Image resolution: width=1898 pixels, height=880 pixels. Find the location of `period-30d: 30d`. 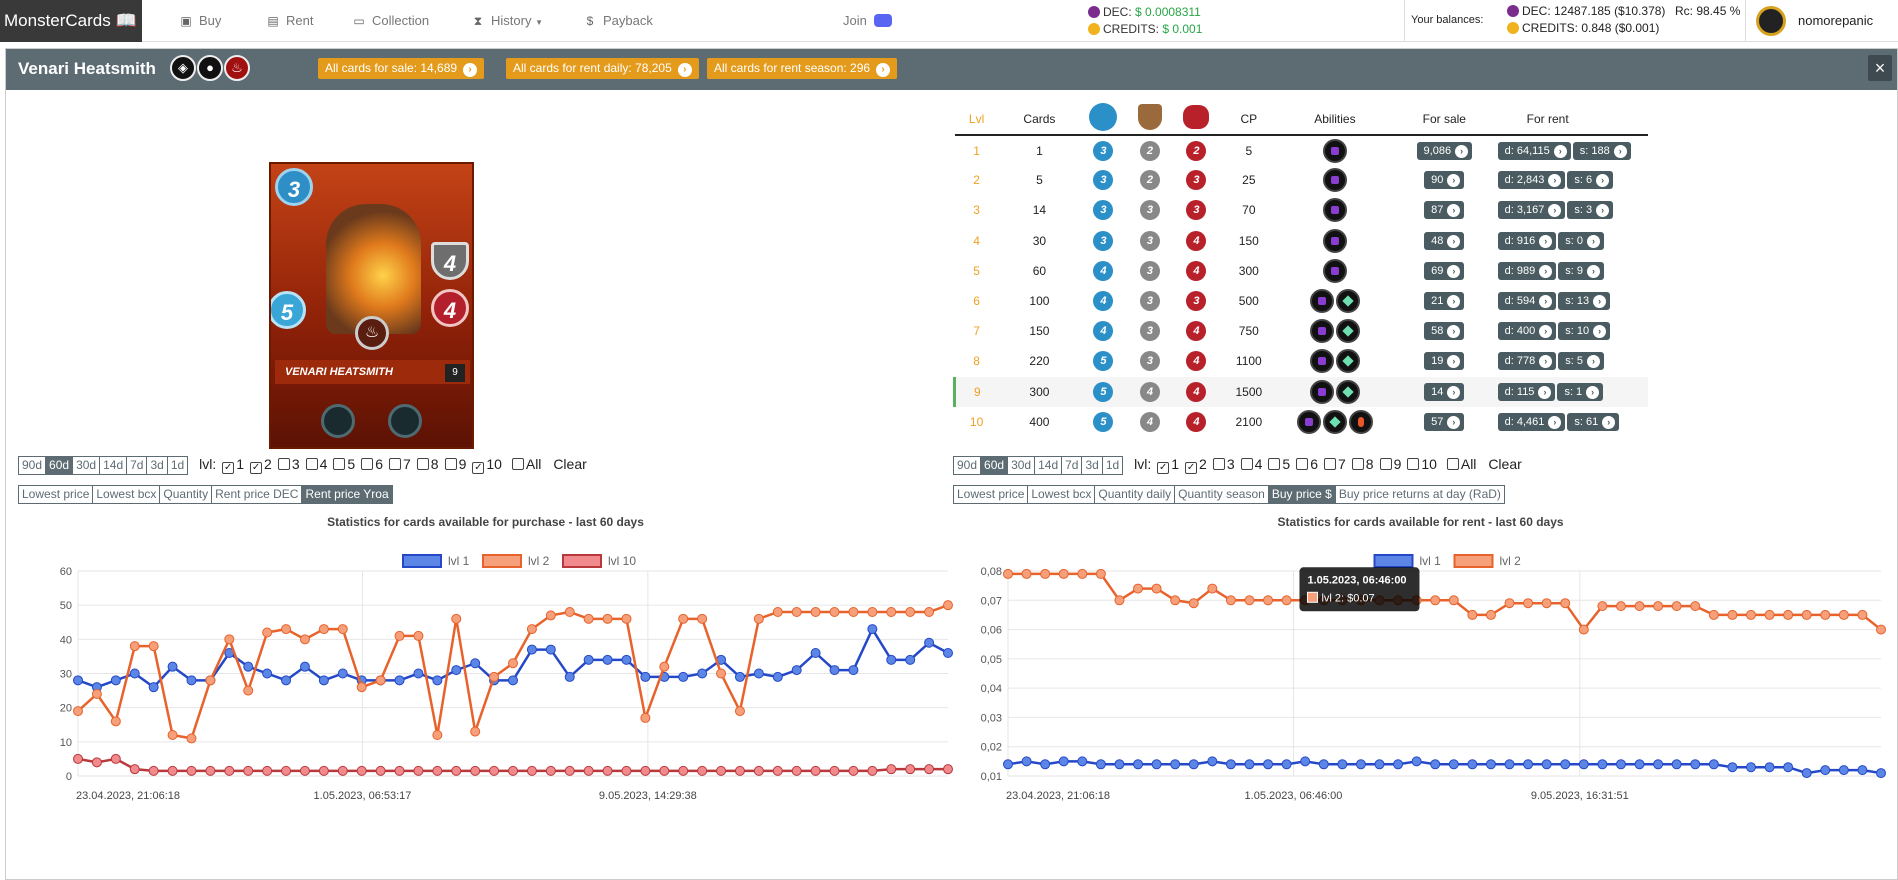

period-30d: 30d is located at coordinates (86, 465).